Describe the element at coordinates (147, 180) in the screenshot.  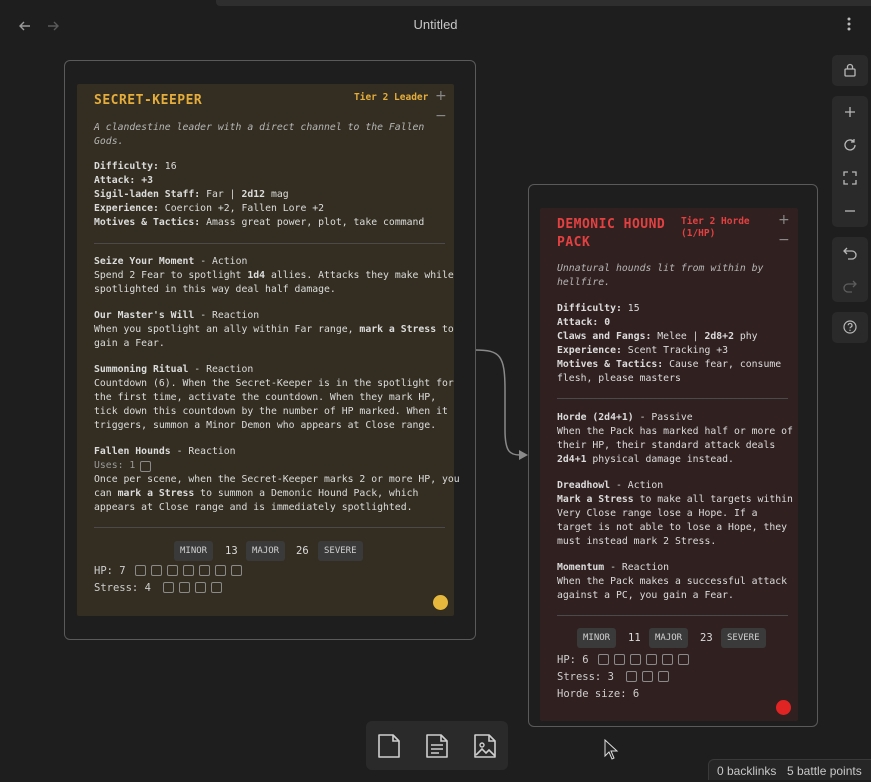
I see `stat-value: +3` at that location.